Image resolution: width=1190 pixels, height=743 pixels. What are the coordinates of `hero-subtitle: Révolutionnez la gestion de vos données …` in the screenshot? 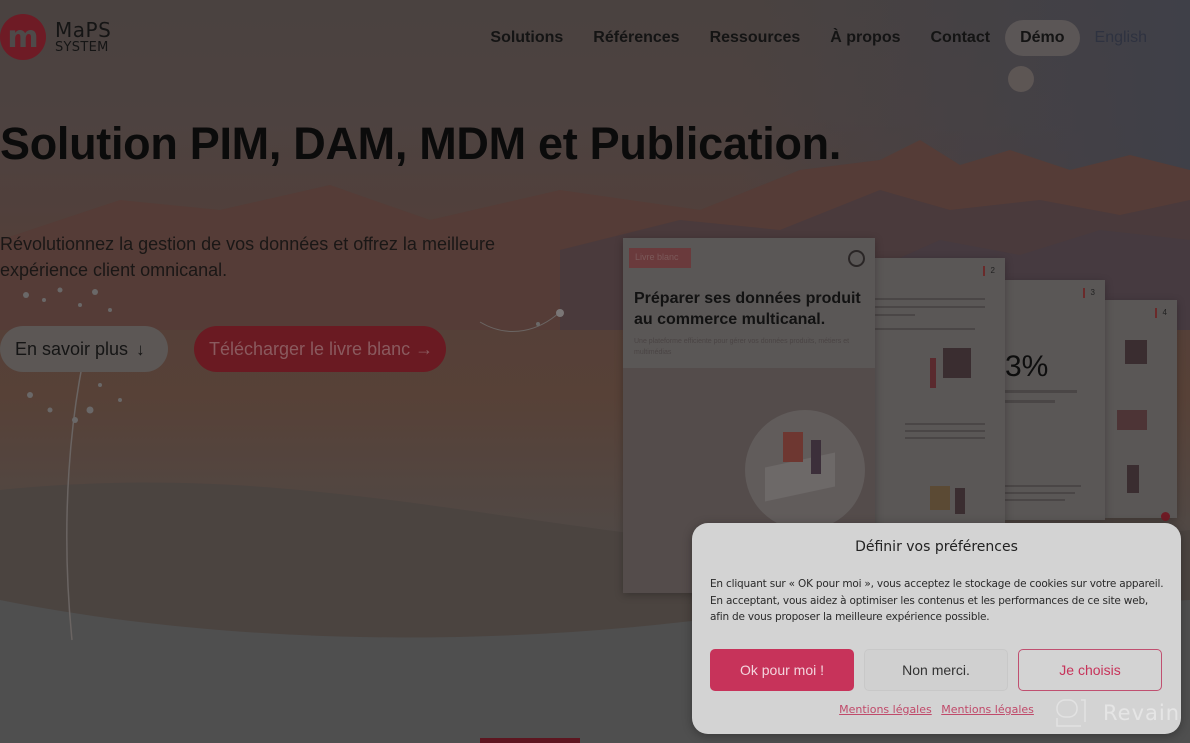 It's located at (247, 257).